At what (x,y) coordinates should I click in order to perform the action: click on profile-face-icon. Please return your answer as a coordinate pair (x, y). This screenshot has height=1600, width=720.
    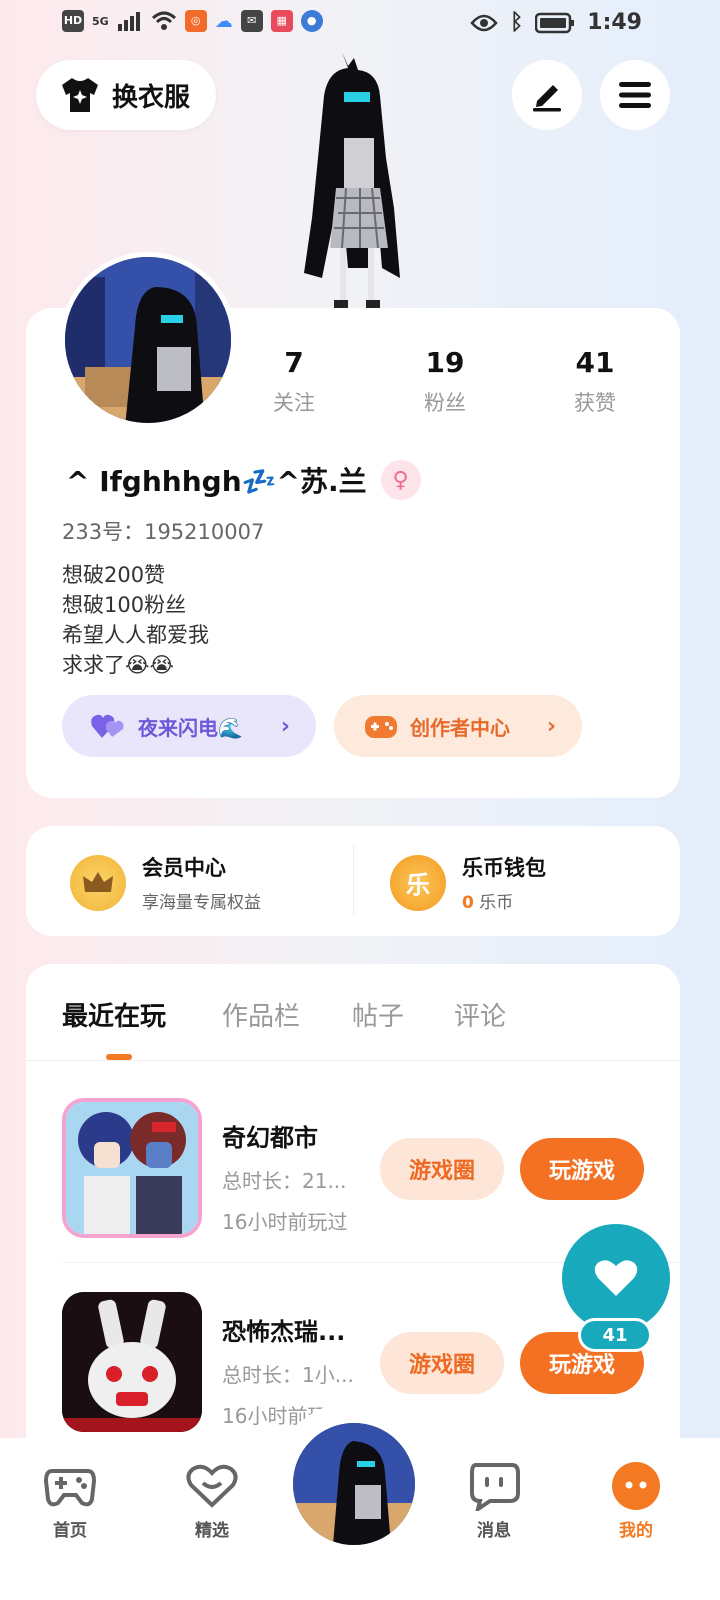
    Looking at the image, I should click on (636, 1486).